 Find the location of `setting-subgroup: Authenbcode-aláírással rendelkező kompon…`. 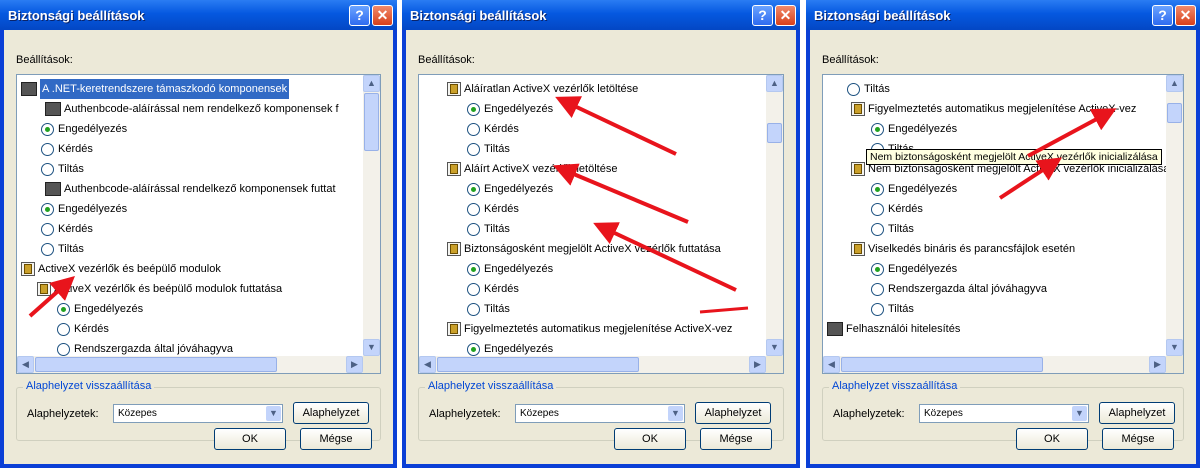

setting-subgroup: Authenbcode-aláírással rendelkező kompon… is located at coordinates (190, 189).